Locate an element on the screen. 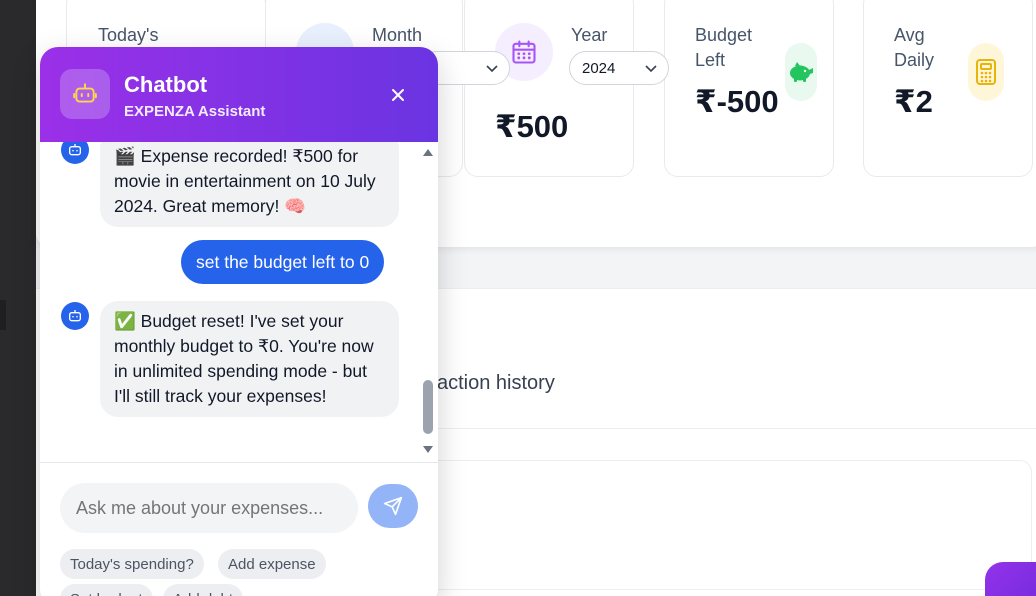 The width and height of the screenshot is (1036, 596). send-icon is located at coordinates (393, 506).